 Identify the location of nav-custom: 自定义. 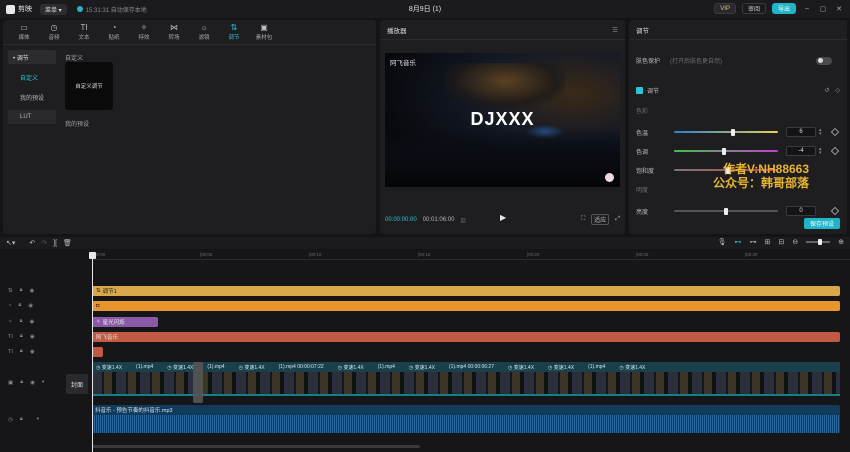
(32, 77).